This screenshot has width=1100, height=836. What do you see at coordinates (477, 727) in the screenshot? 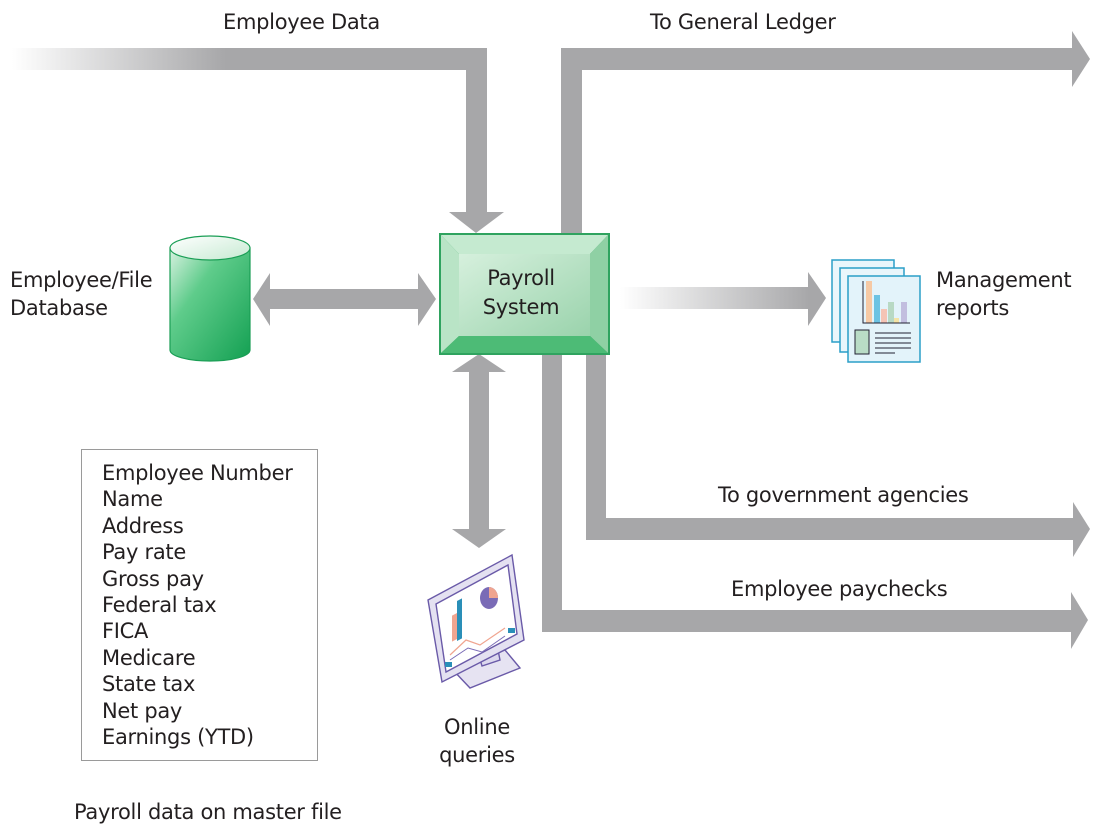
I see `online-queries-label-line1: Online` at bounding box center [477, 727].